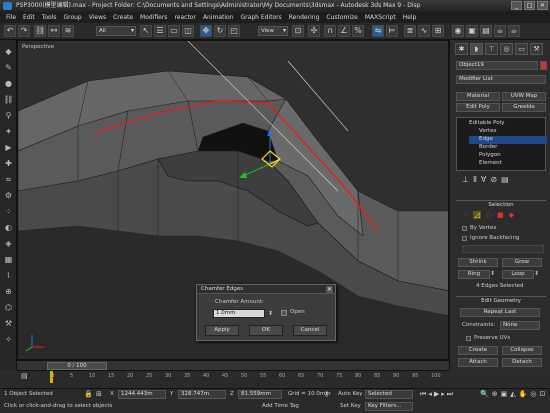  What do you see at coordinates (542, 5) in the screenshot?
I see `close-button: ✕` at bounding box center [542, 5].